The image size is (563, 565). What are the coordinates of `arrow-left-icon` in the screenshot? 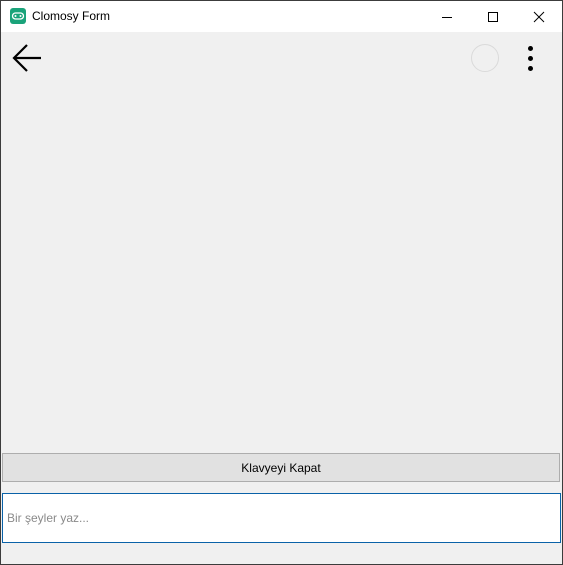 It's located at (26, 58).